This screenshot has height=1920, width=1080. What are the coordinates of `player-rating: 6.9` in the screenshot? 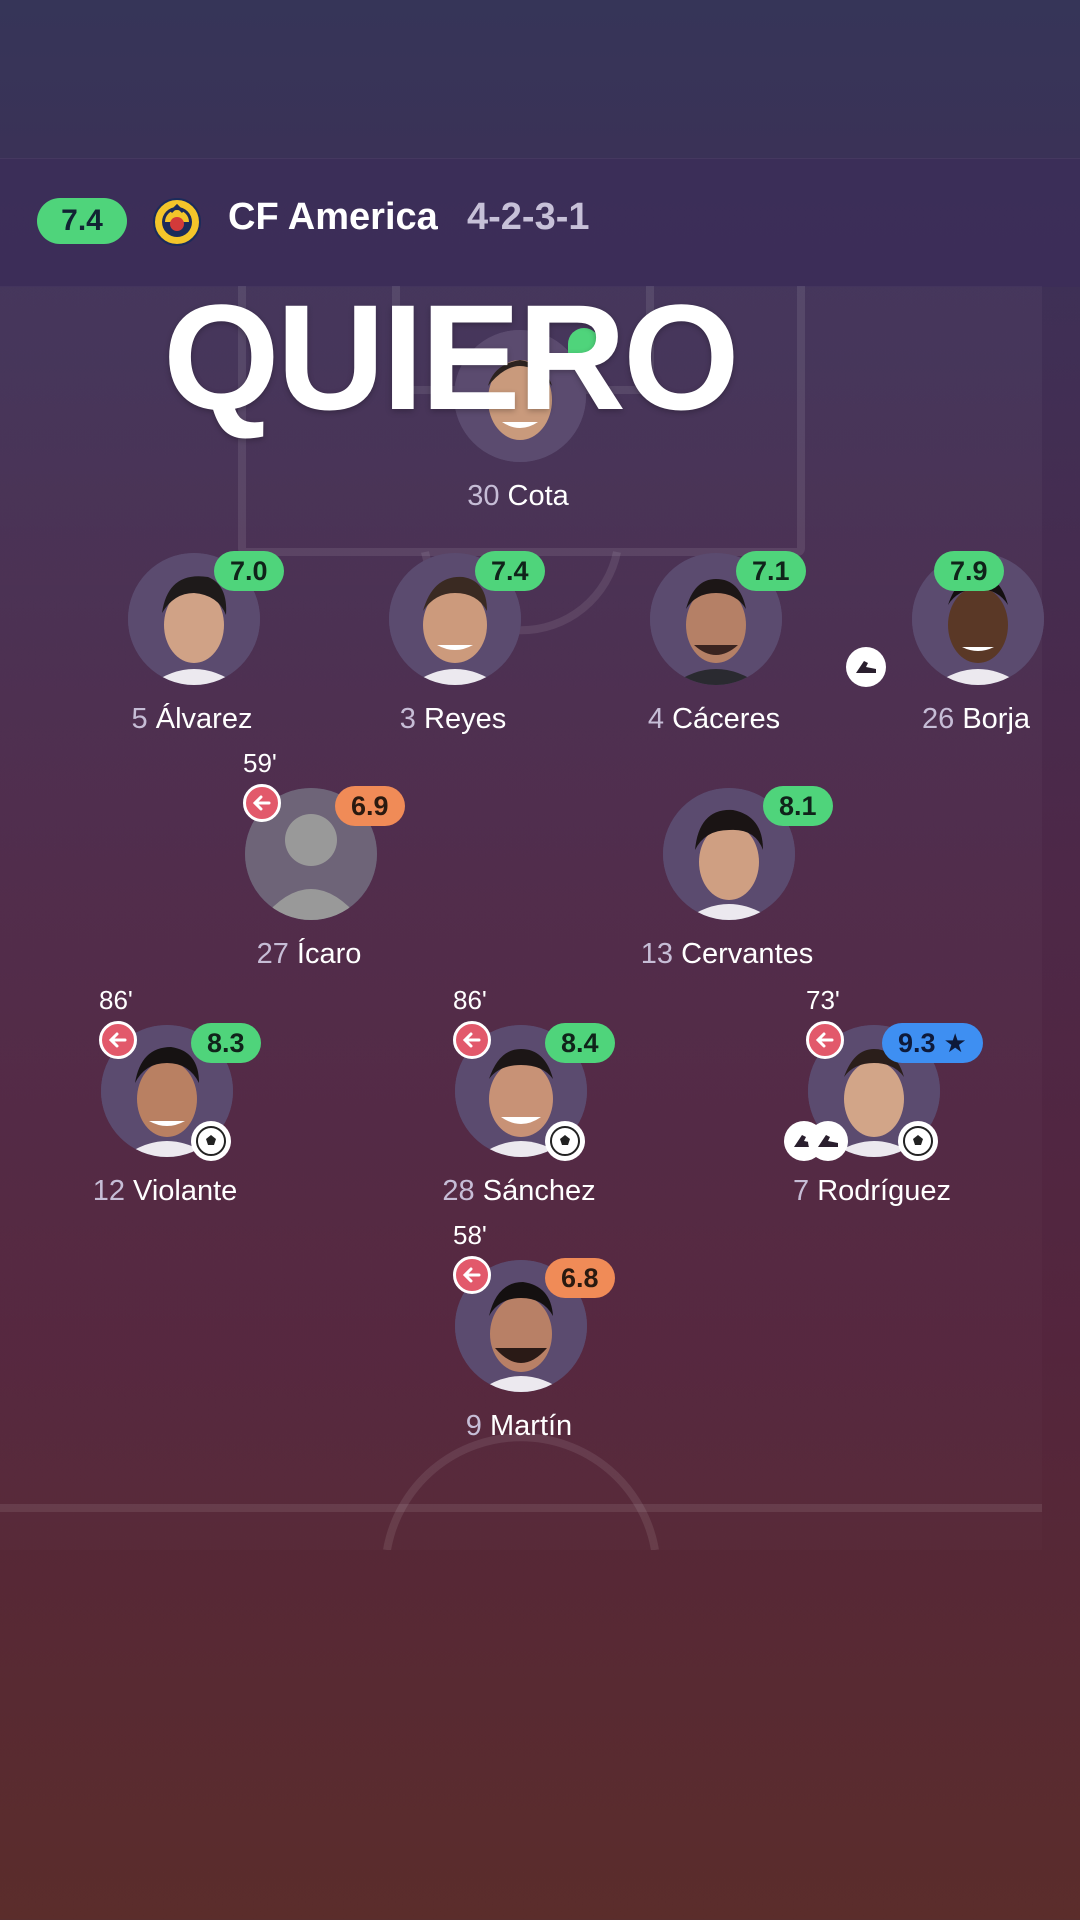 It's located at (370, 806).